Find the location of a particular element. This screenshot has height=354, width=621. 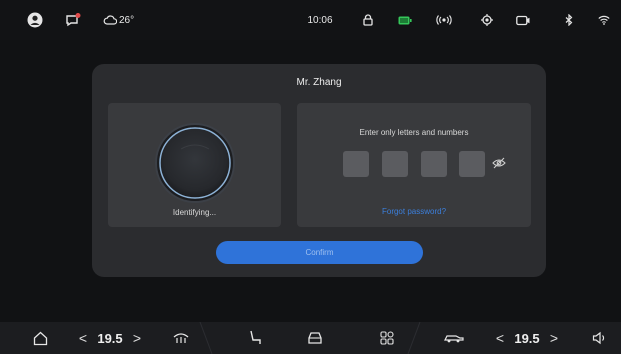

defrost-icon is located at coordinates (181, 338).